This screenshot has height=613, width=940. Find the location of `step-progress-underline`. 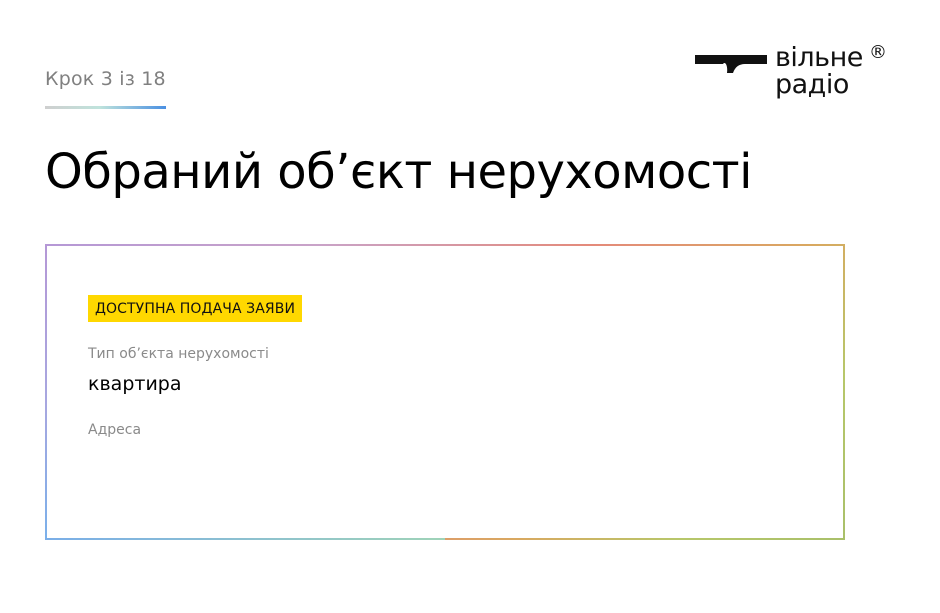

step-progress-underline is located at coordinates (105, 107).